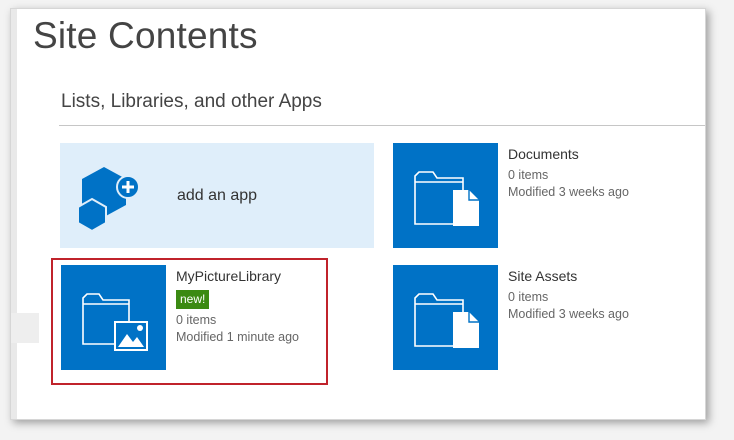  I want to click on add-an-app-label: add an app, so click(217, 195).